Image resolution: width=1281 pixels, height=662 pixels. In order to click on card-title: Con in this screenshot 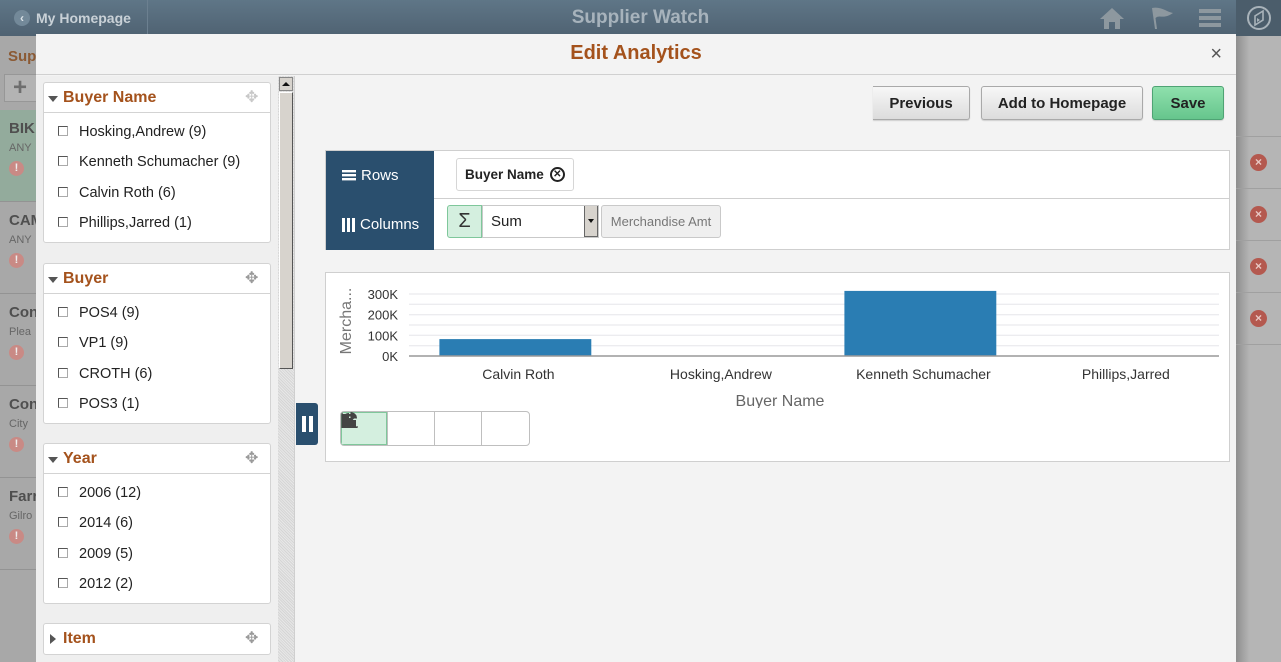, I will do `click(22, 404)`.